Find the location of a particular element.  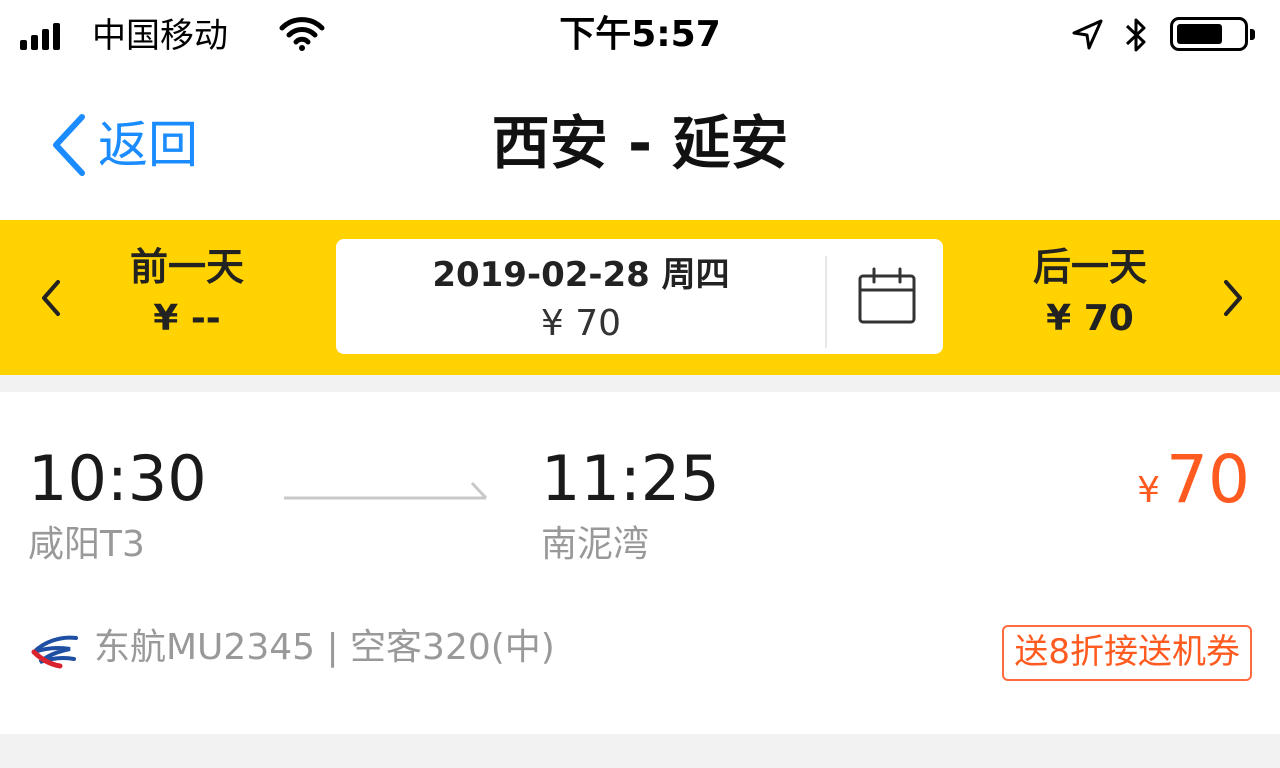

battery-icon is located at coordinates (1212, 34).